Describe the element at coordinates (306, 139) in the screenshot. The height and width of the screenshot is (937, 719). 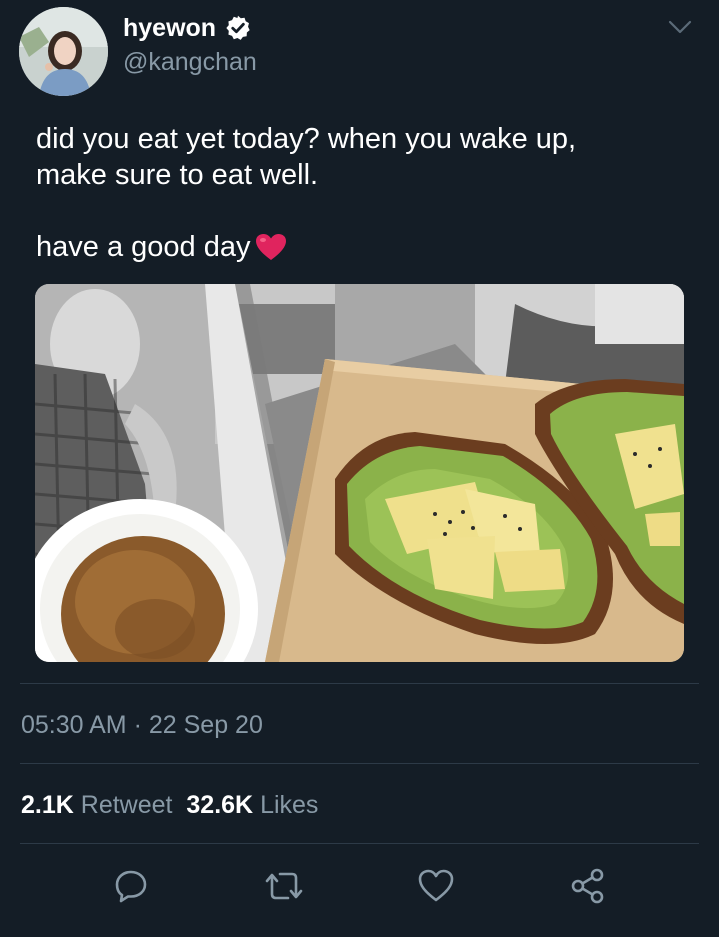
I see `tweet-line: did you eat yet today? when you wake up,` at that location.